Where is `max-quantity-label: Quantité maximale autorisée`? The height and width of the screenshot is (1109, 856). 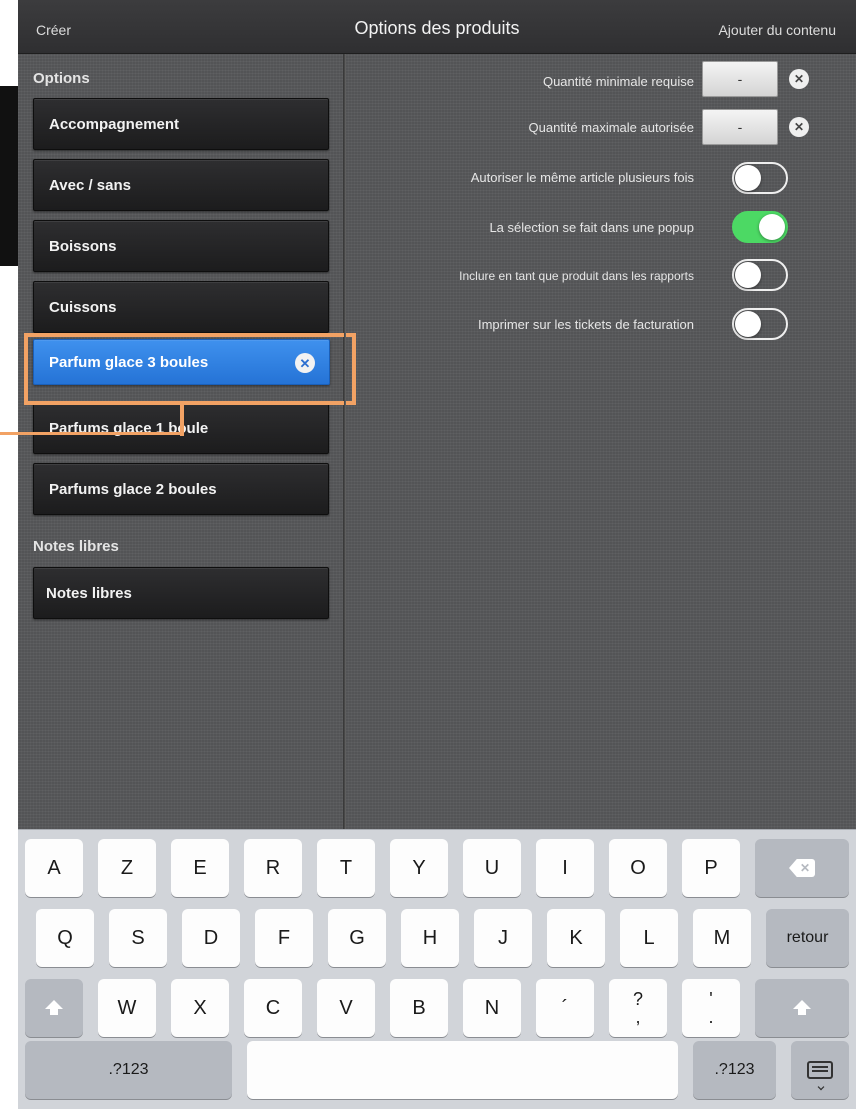
max-quantity-label: Quantité maximale autorisée is located at coordinates (611, 127).